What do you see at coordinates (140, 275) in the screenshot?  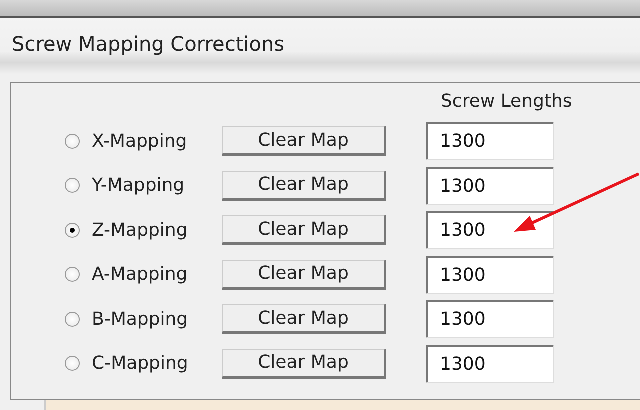 I see `radio-label: A-Mapping` at bounding box center [140, 275].